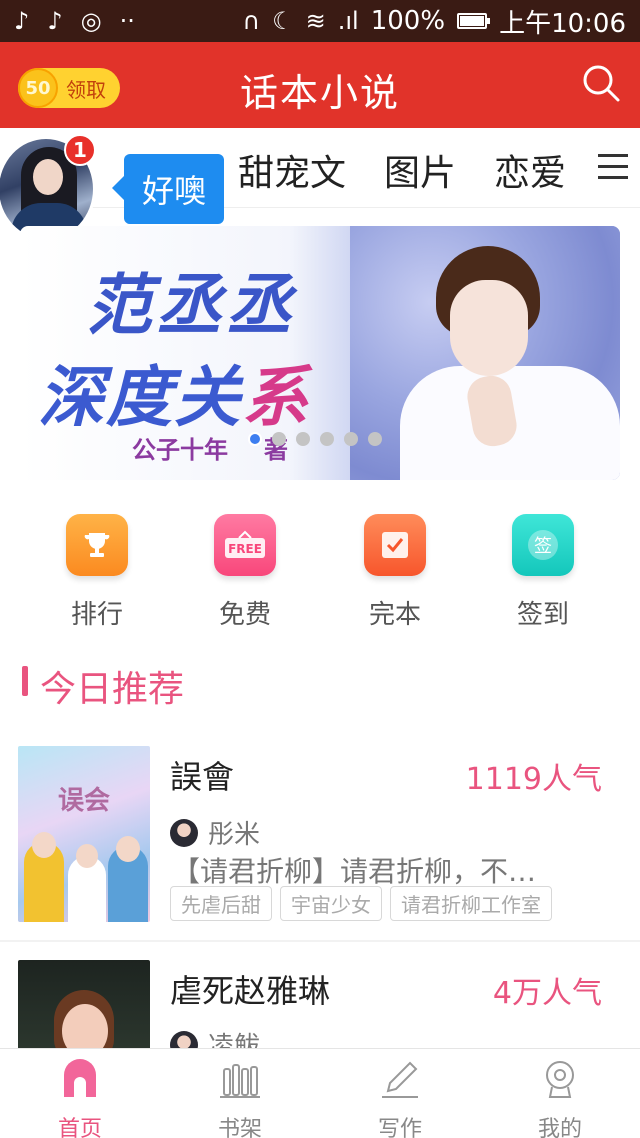 The image size is (640, 1138). I want to click on book-cover, so click(84, 1004).